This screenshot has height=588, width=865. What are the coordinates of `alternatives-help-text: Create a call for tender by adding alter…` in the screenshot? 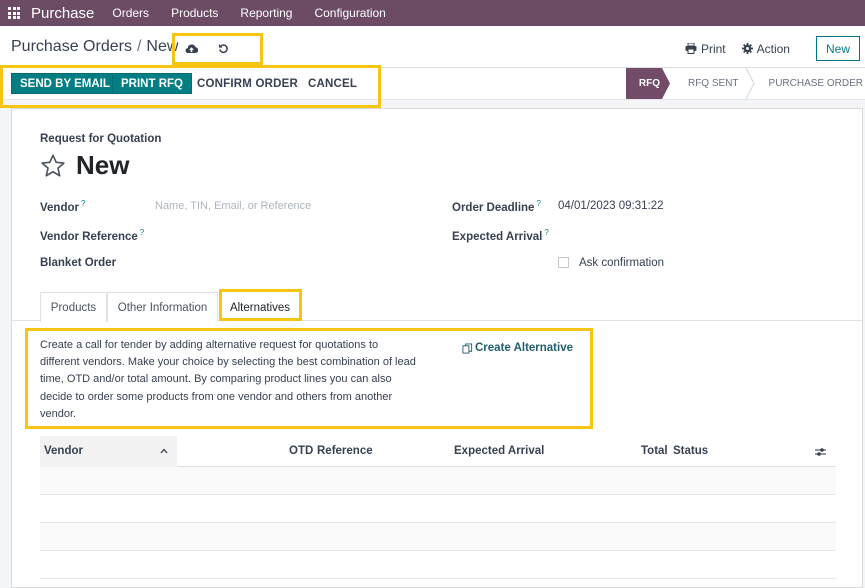 It's located at (228, 379).